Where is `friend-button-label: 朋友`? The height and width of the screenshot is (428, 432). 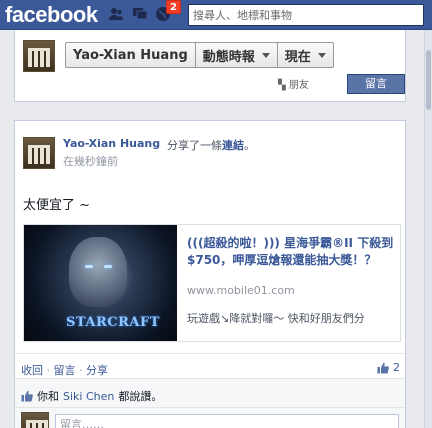 friend-button-label: 朋友 is located at coordinates (298, 85).